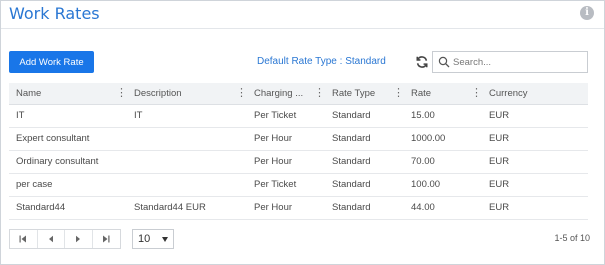  What do you see at coordinates (444, 62) in the screenshot?
I see `search-icon` at bounding box center [444, 62].